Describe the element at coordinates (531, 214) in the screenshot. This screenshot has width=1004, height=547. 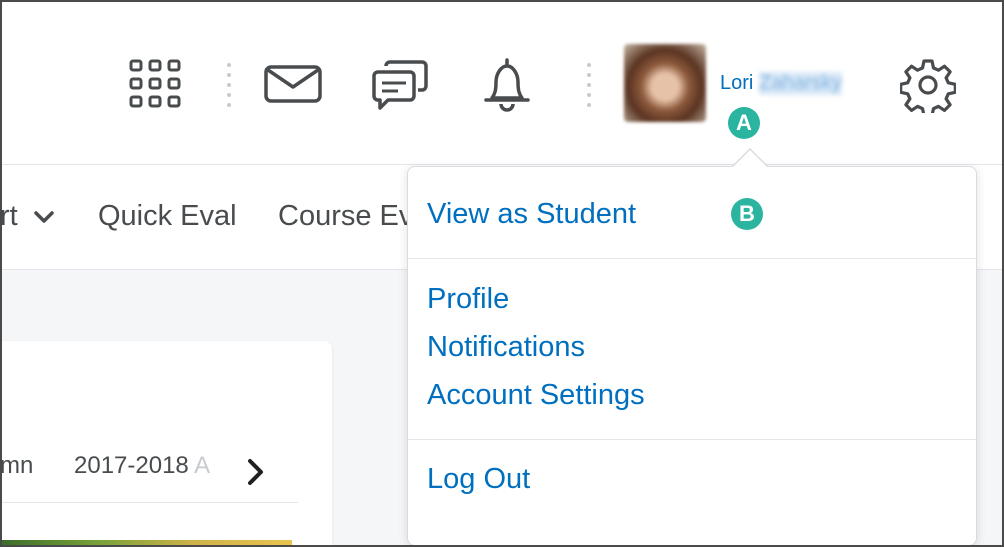
I see `menu-item-view-as-student: View as Student` at that location.